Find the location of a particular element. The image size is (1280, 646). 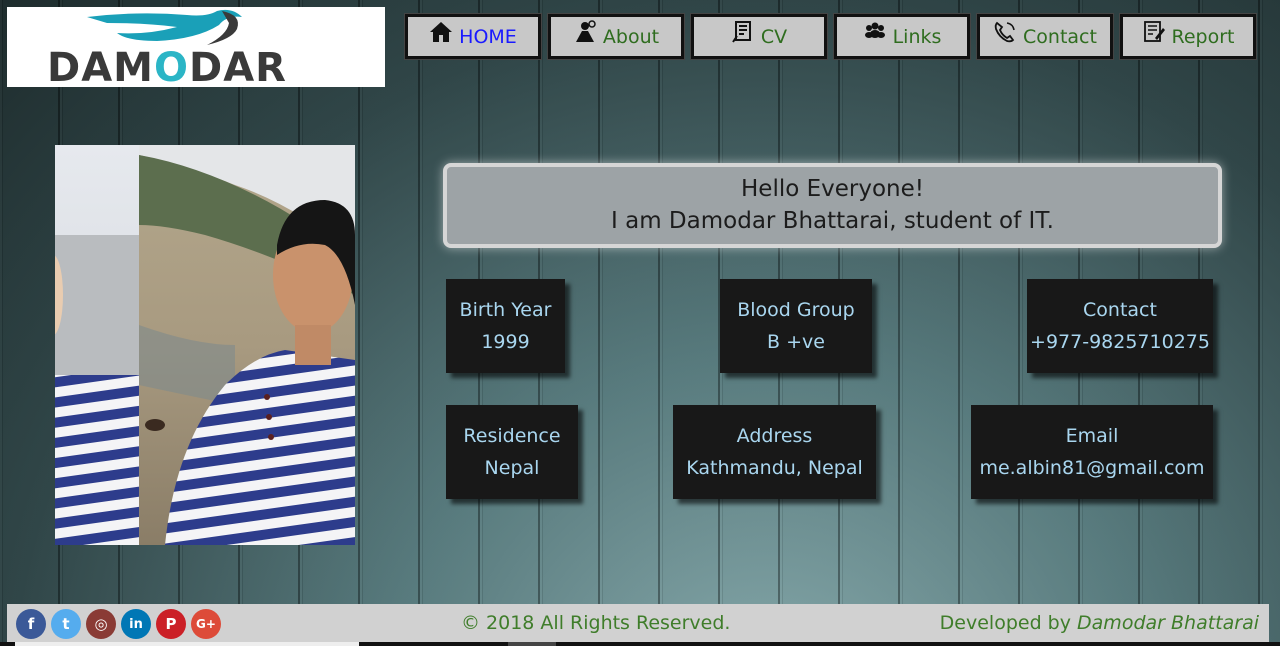

phone-icon is located at coordinates (1005, 32).